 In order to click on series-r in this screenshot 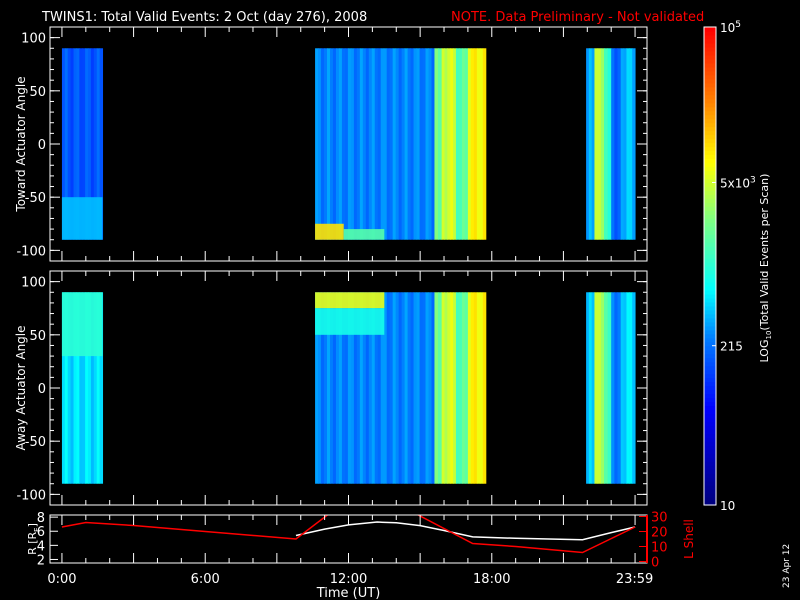, I will do `click(465, 531)`.